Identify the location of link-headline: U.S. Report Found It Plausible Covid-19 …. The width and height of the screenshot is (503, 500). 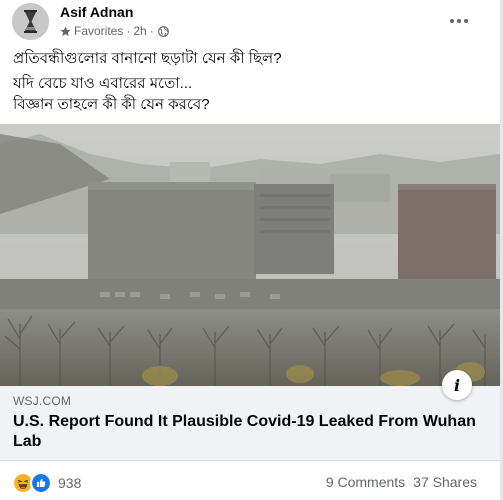
(248, 432).